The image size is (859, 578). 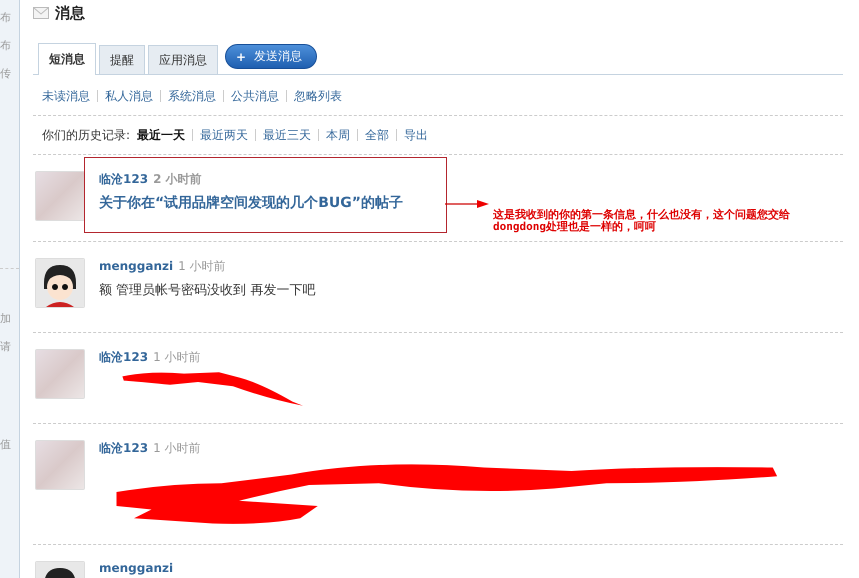 I want to click on history-range-link: 本周, so click(x=338, y=135).